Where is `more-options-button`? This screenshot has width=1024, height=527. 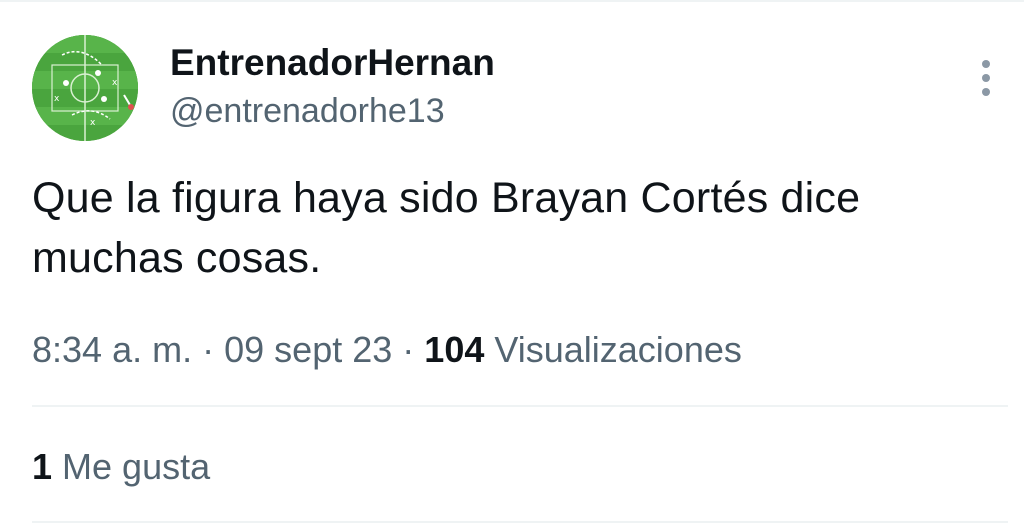
more-options-button is located at coordinates (986, 78).